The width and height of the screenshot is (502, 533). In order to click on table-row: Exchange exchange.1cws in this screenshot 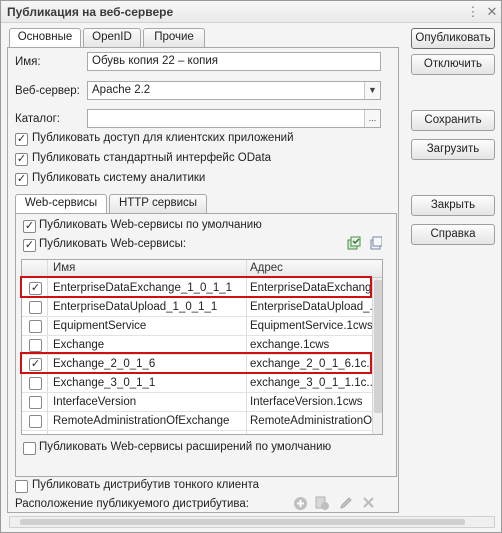, I will do `click(197, 345)`.